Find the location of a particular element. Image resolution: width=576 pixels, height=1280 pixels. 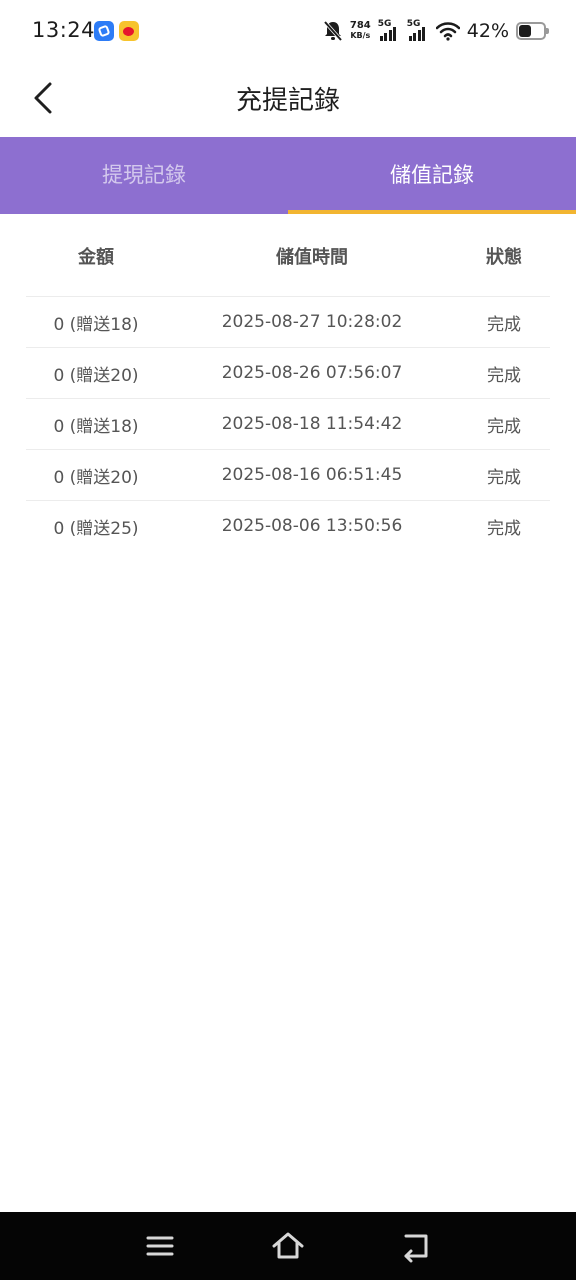

cell-time: 2025-08-26 07:56:07 is located at coordinates (312, 373).